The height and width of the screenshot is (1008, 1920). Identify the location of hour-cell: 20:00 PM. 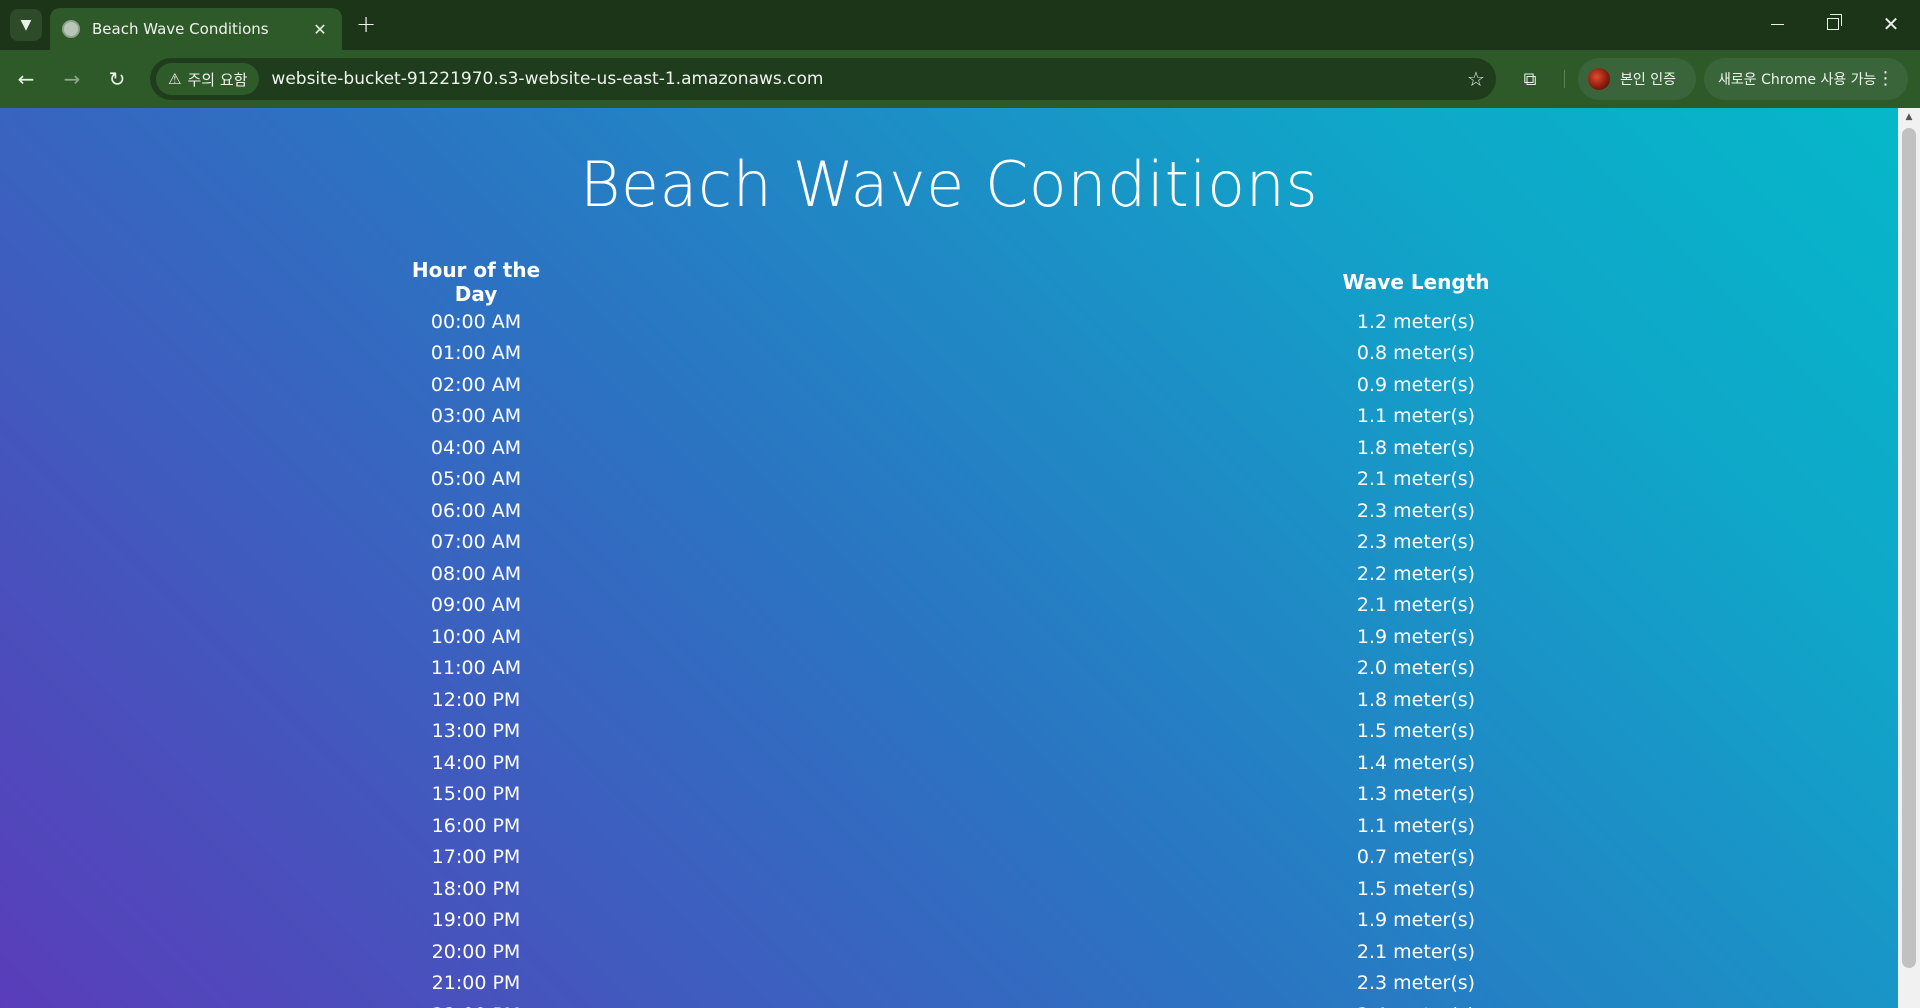
(476, 951).